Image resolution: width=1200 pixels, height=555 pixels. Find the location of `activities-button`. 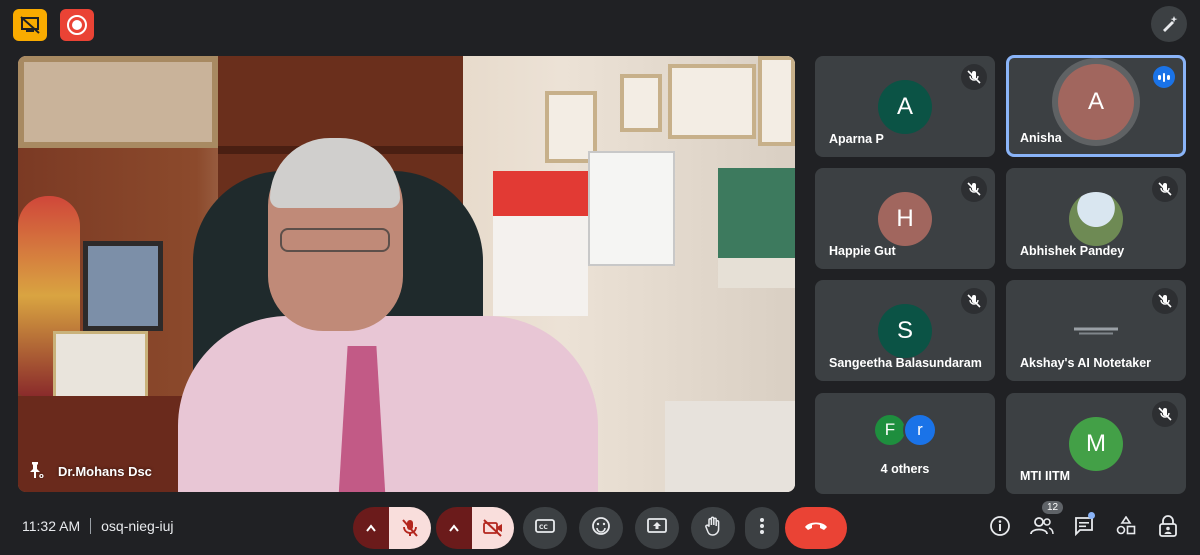

activities-button is located at coordinates (1126, 528).